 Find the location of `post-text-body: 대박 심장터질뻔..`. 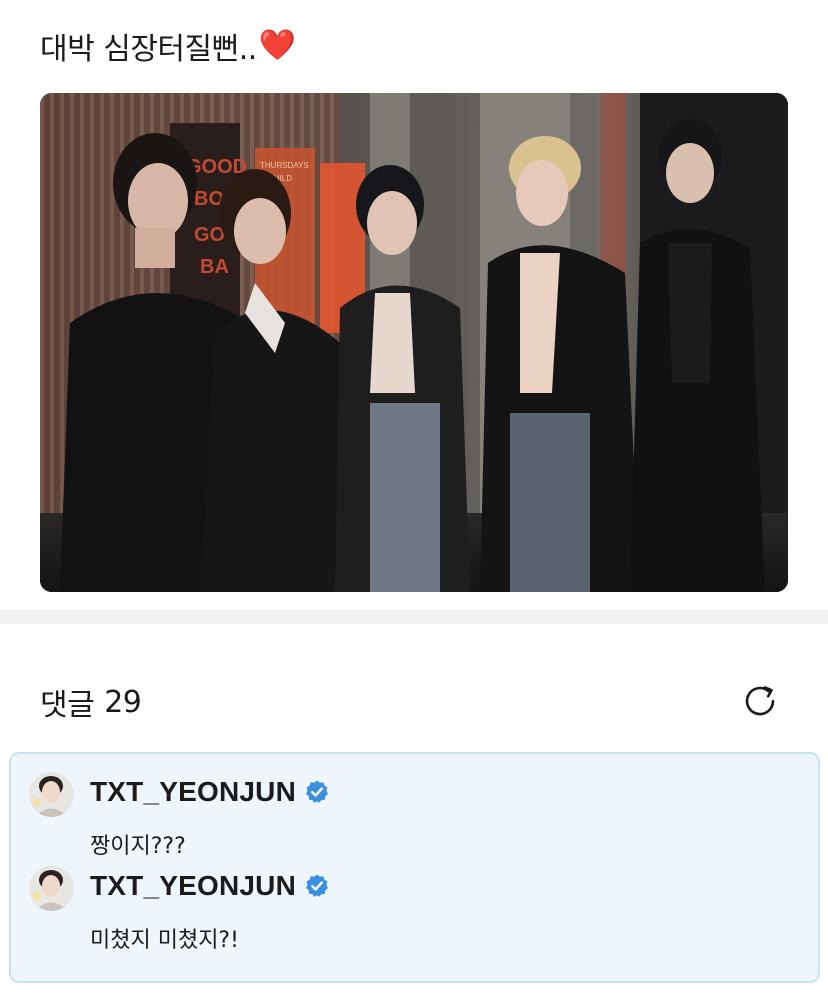

post-text-body: 대박 심장터질뻔.. is located at coordinates (148, 49).